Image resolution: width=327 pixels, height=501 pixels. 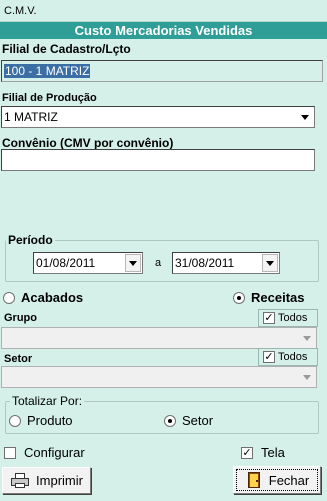 I want to click on fechar-label: Fechar, so click(x=289, y=480).